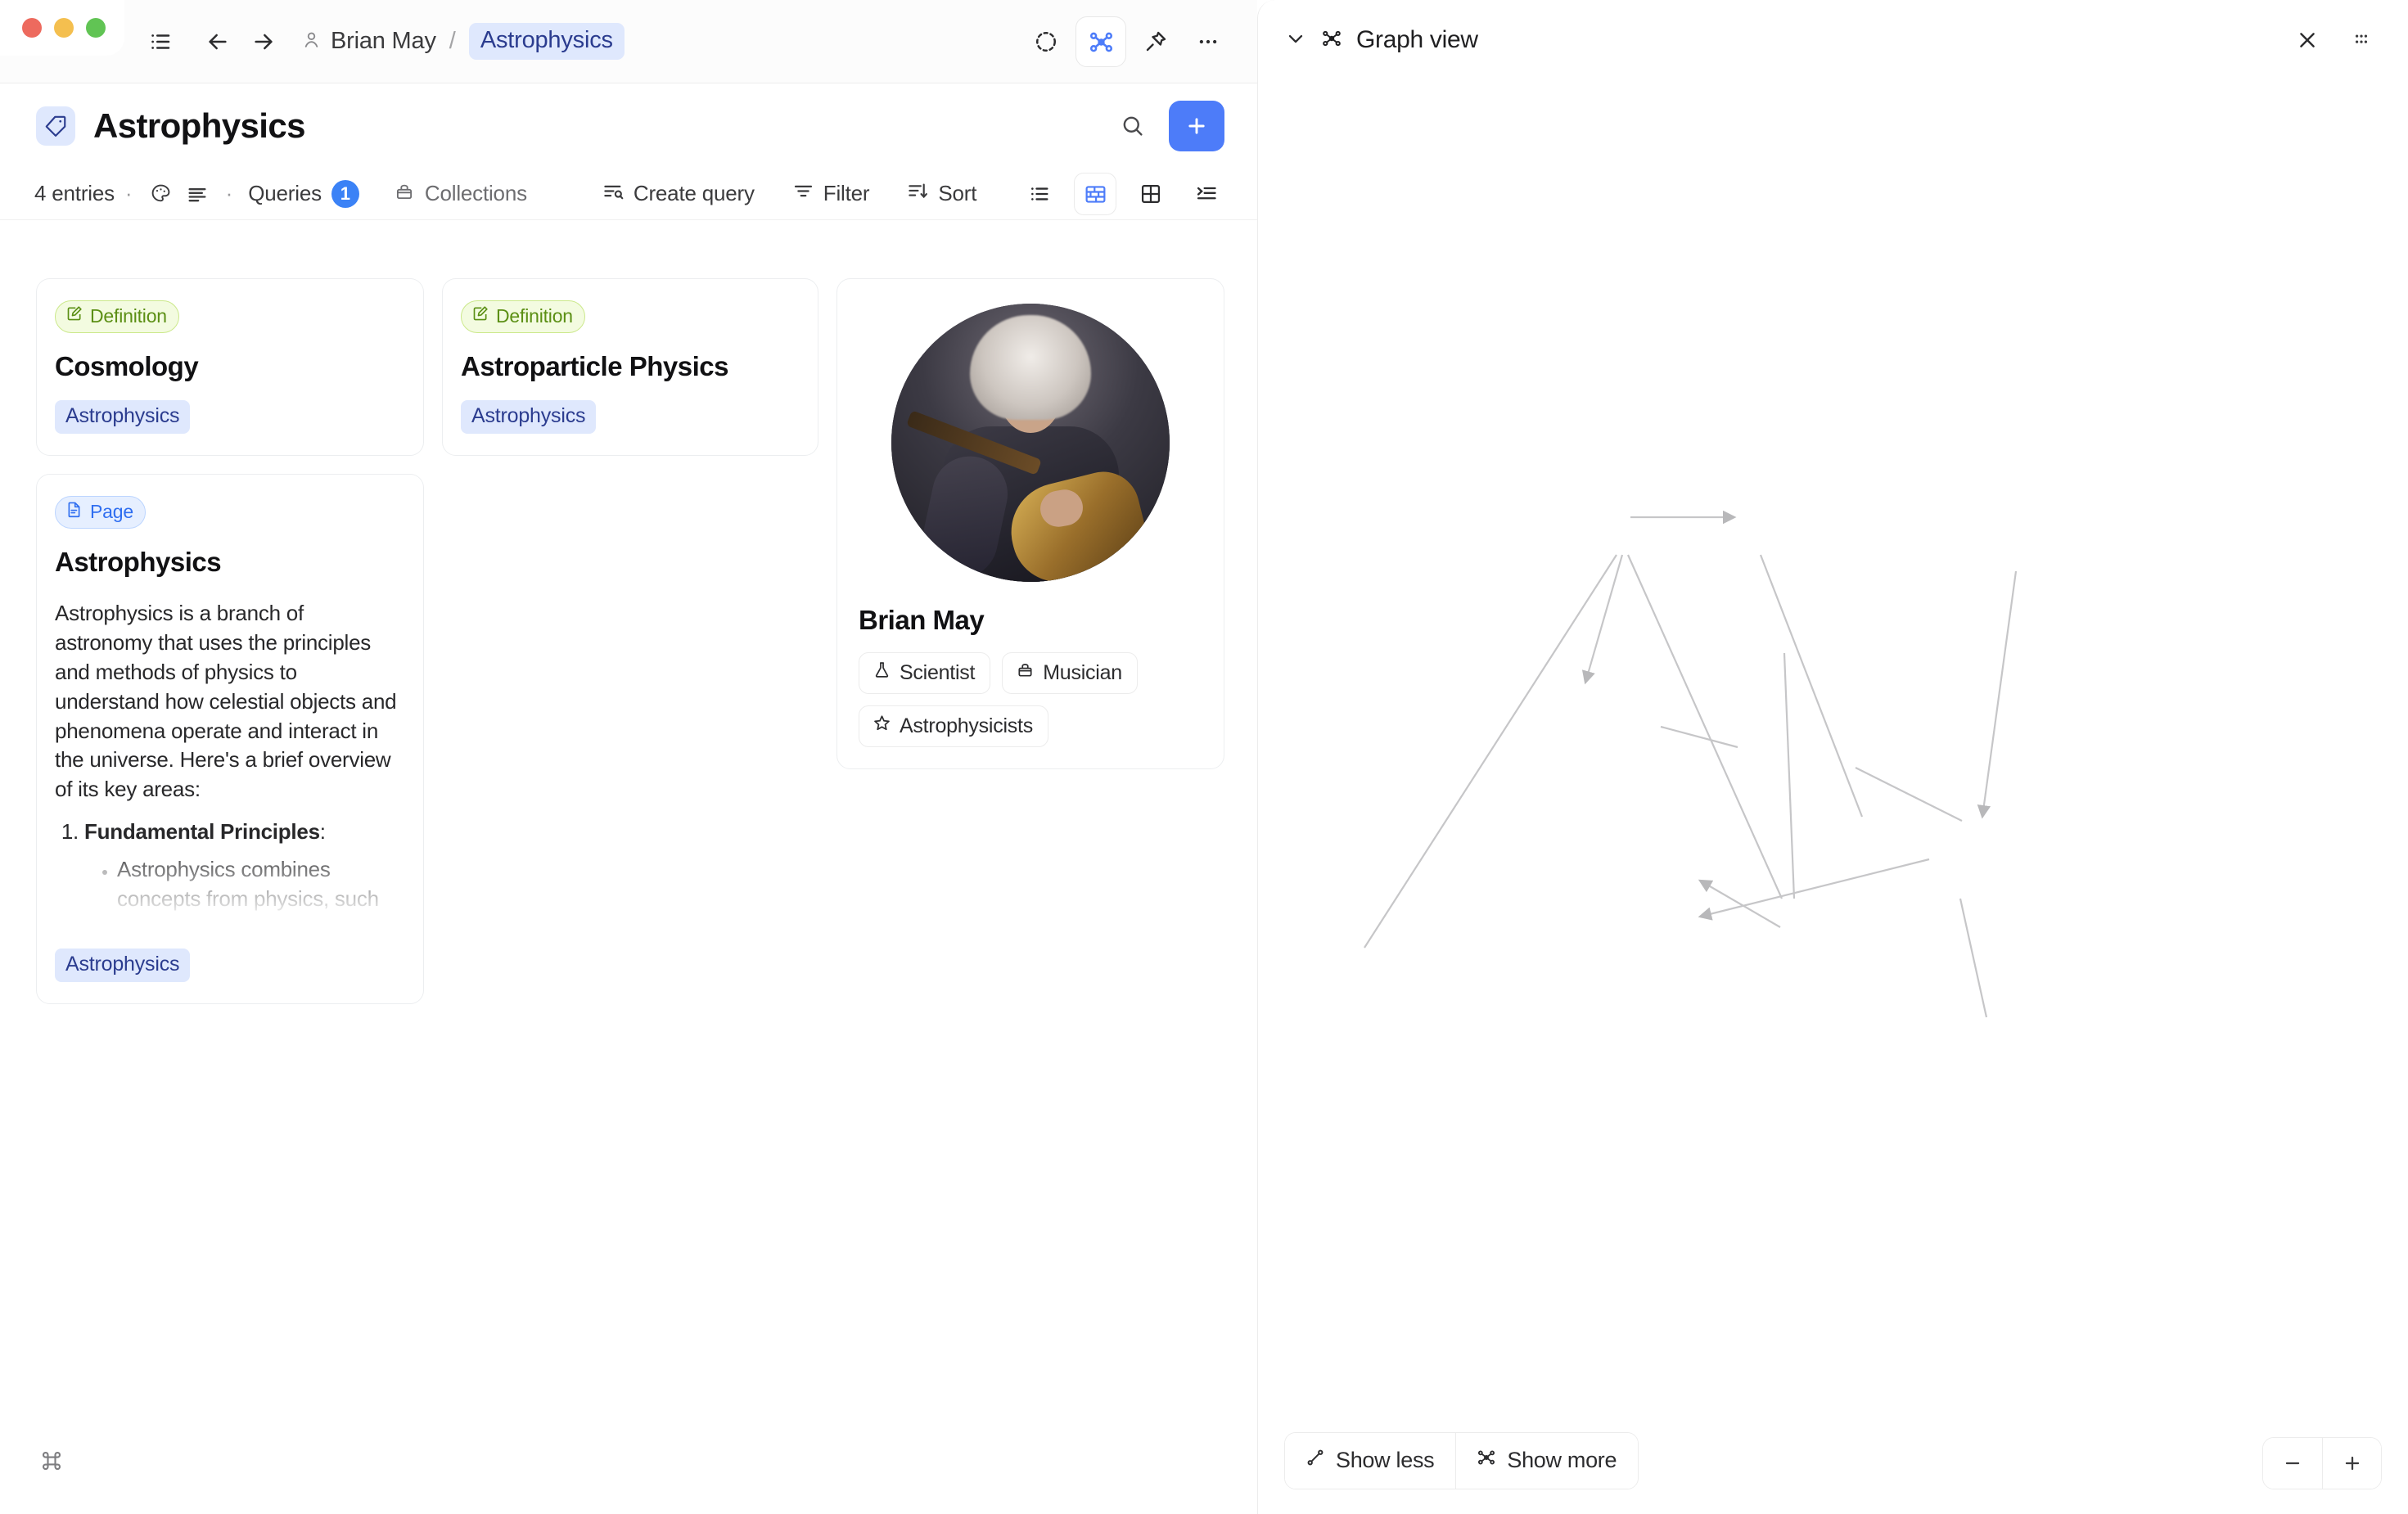 This screenshot has width=2408, height=1514. What do you see at coordinates (1691, 764) in the screenshot?
I see `graph-edges` at bounding box center [1691, 764].